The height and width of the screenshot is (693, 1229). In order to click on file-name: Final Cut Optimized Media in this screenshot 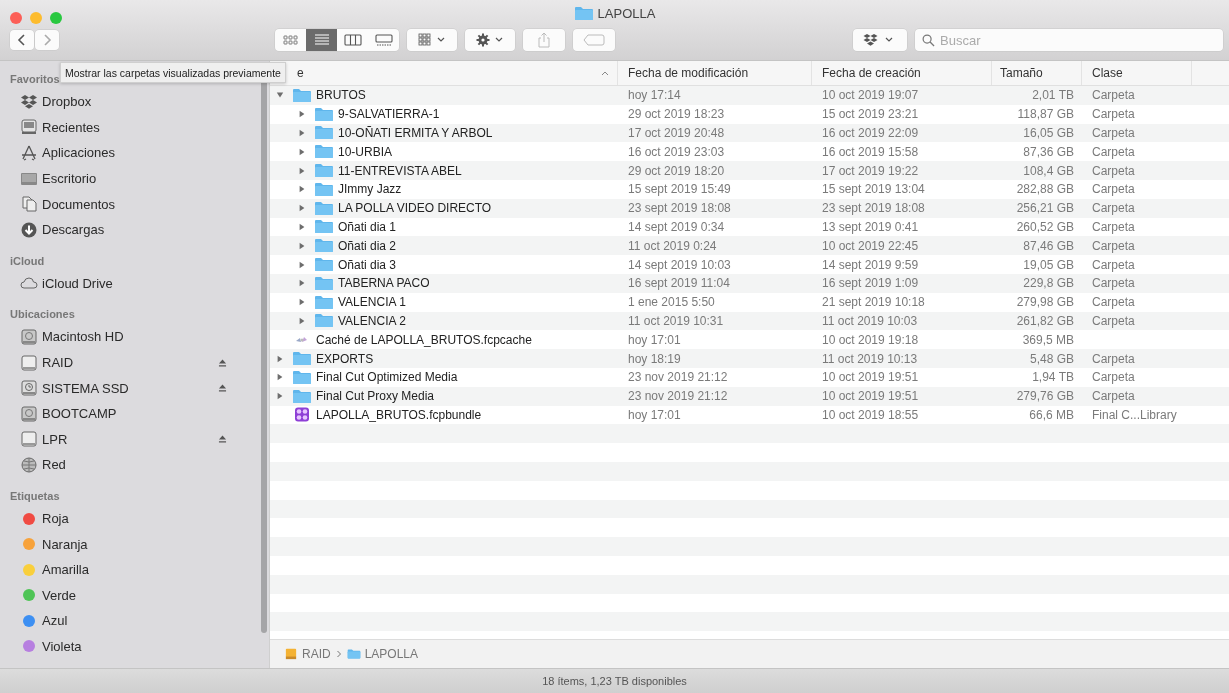, I will do `click(387, 377)`.